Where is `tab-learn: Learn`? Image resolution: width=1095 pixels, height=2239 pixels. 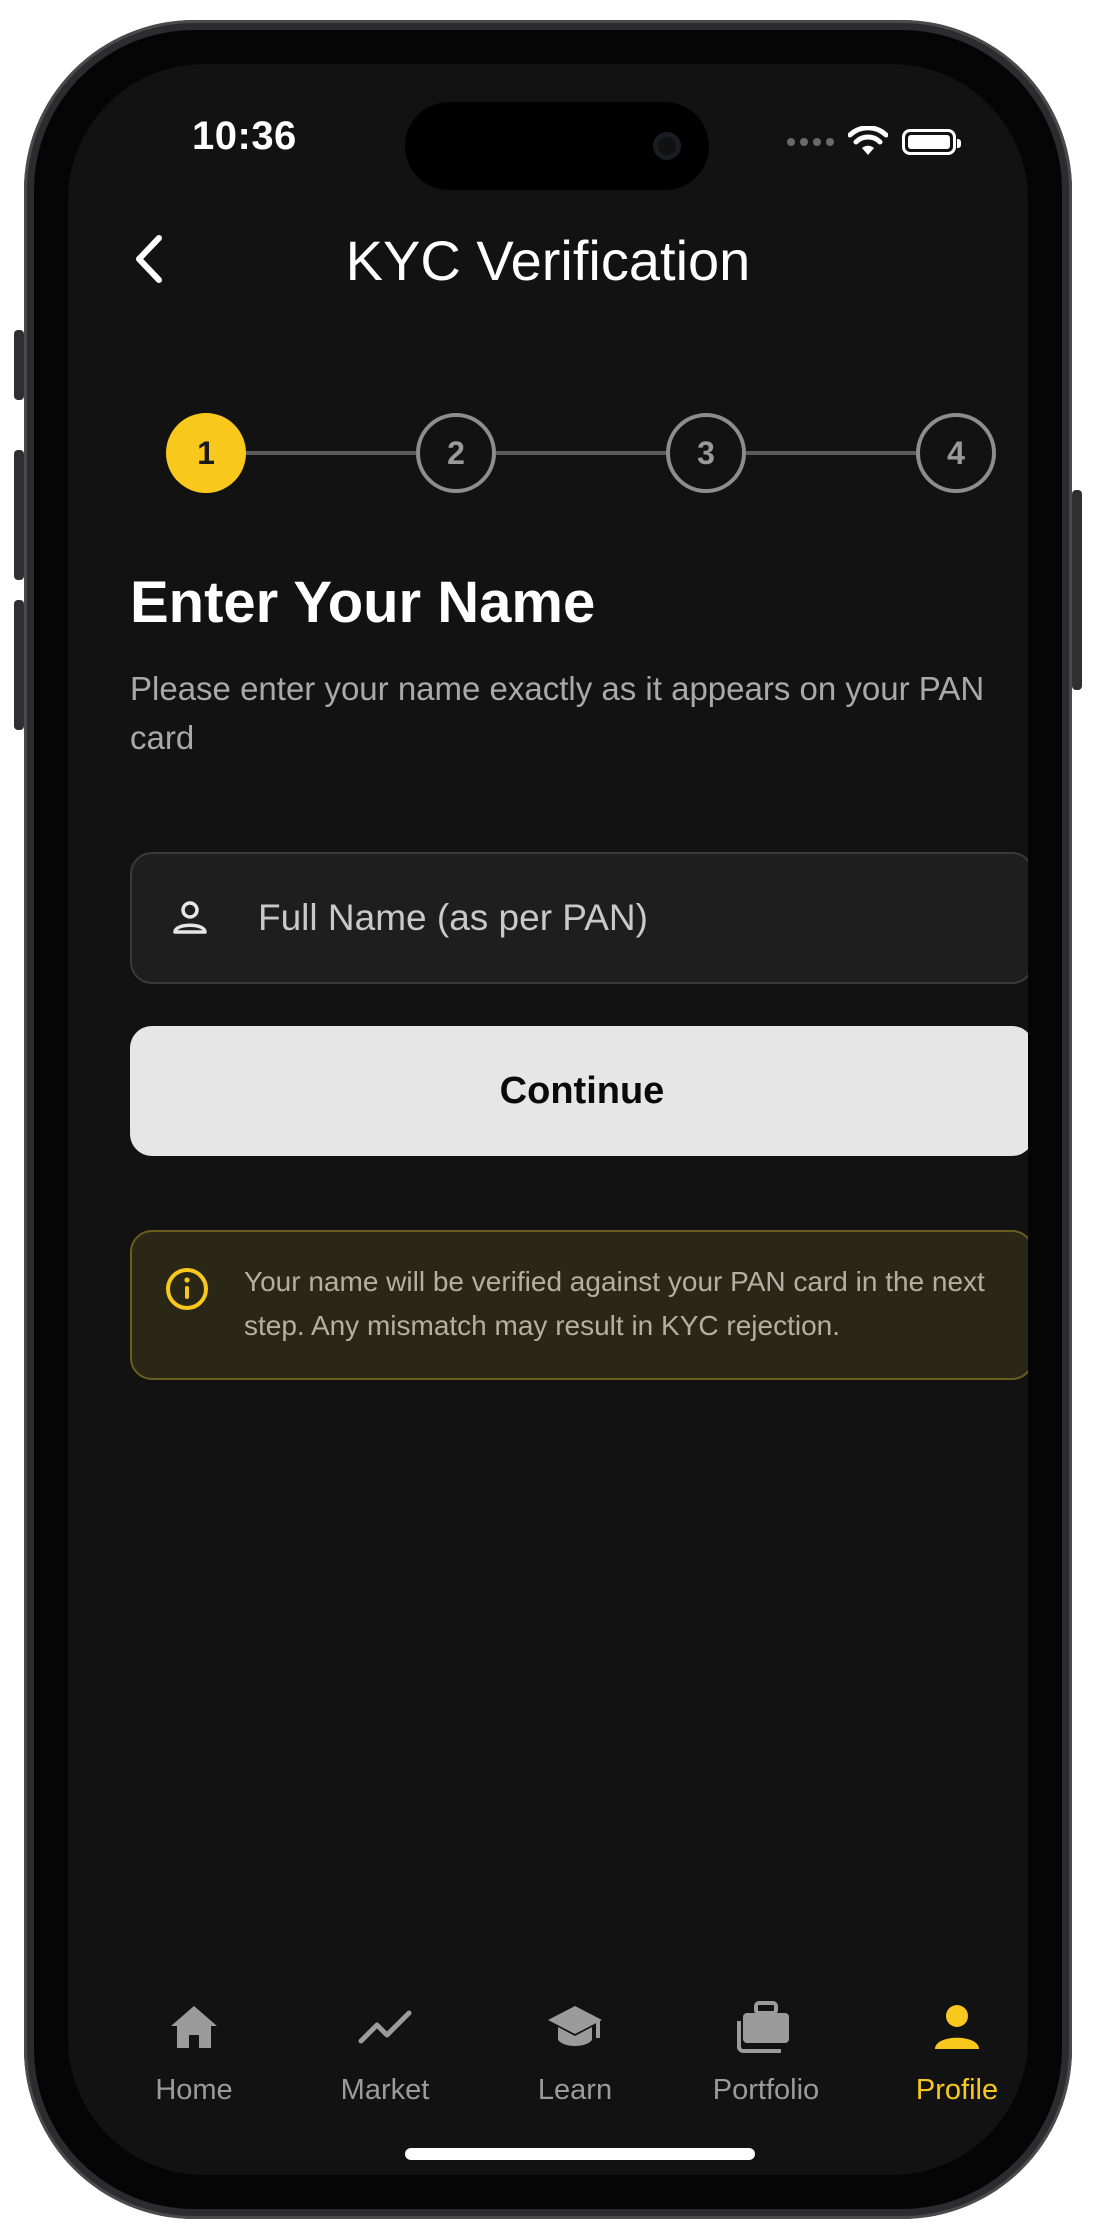 tab-learn: Learn is located at coordinates (575, 2050).